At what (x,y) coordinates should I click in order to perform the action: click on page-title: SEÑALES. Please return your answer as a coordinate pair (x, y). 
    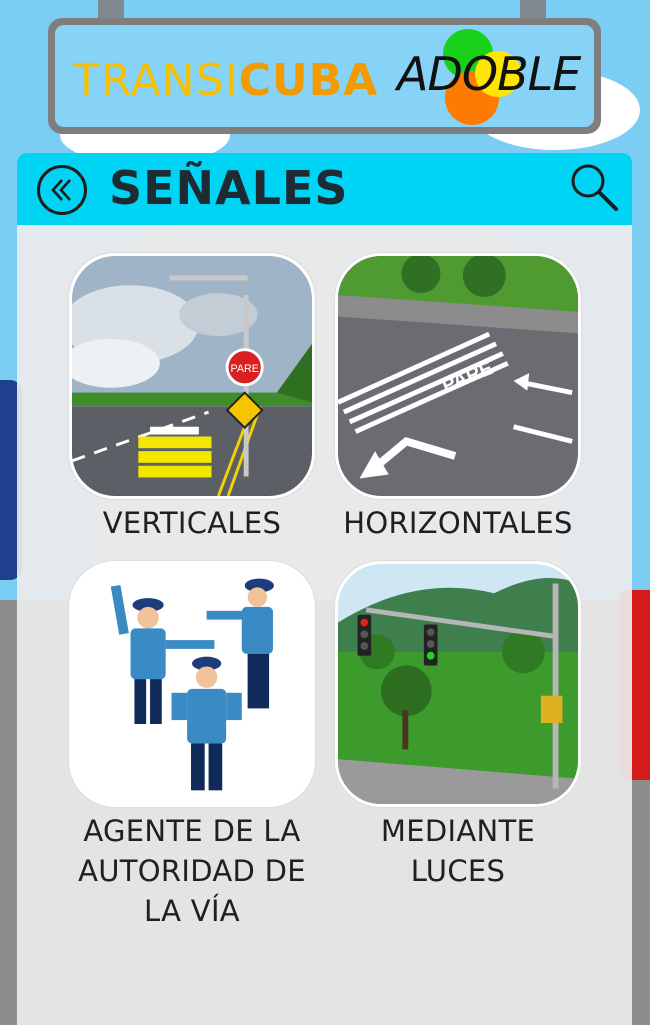
    Looking at the image, I should click on (229, 188).